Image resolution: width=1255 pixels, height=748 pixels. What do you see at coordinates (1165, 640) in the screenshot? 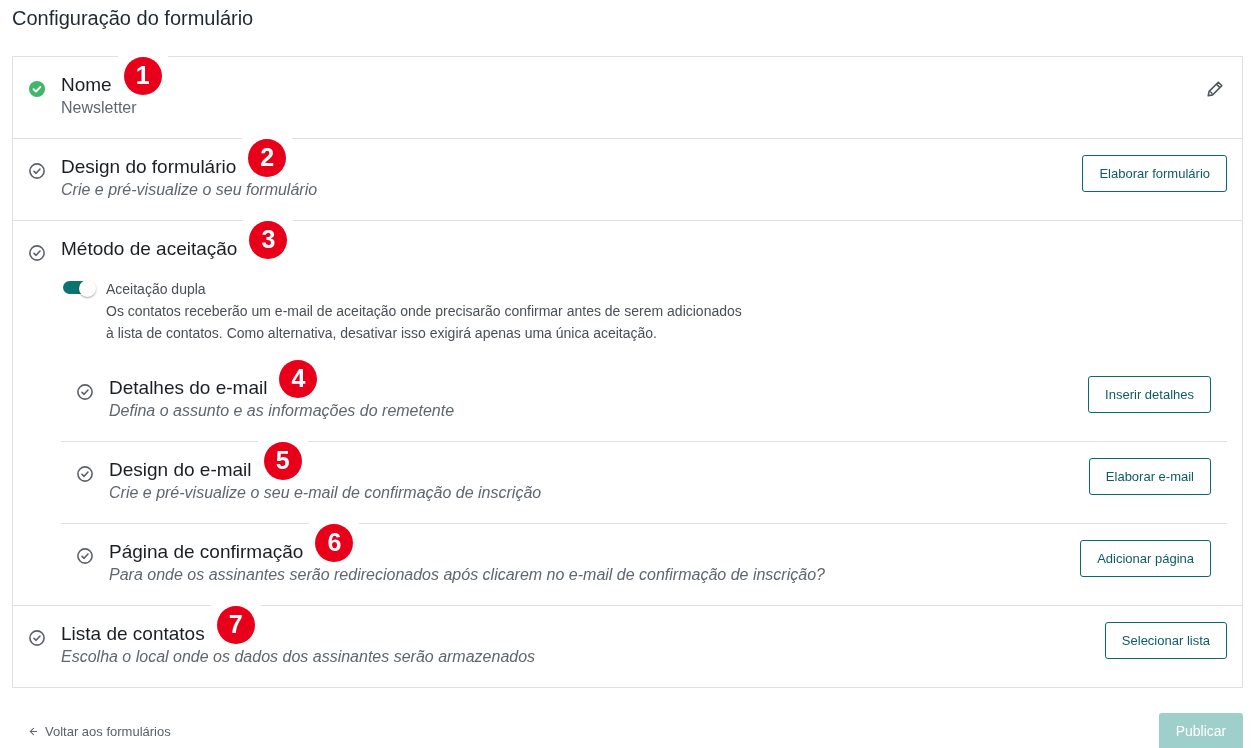
I see `action-button: Selecionar lista` at bounding box center [1165, 640].